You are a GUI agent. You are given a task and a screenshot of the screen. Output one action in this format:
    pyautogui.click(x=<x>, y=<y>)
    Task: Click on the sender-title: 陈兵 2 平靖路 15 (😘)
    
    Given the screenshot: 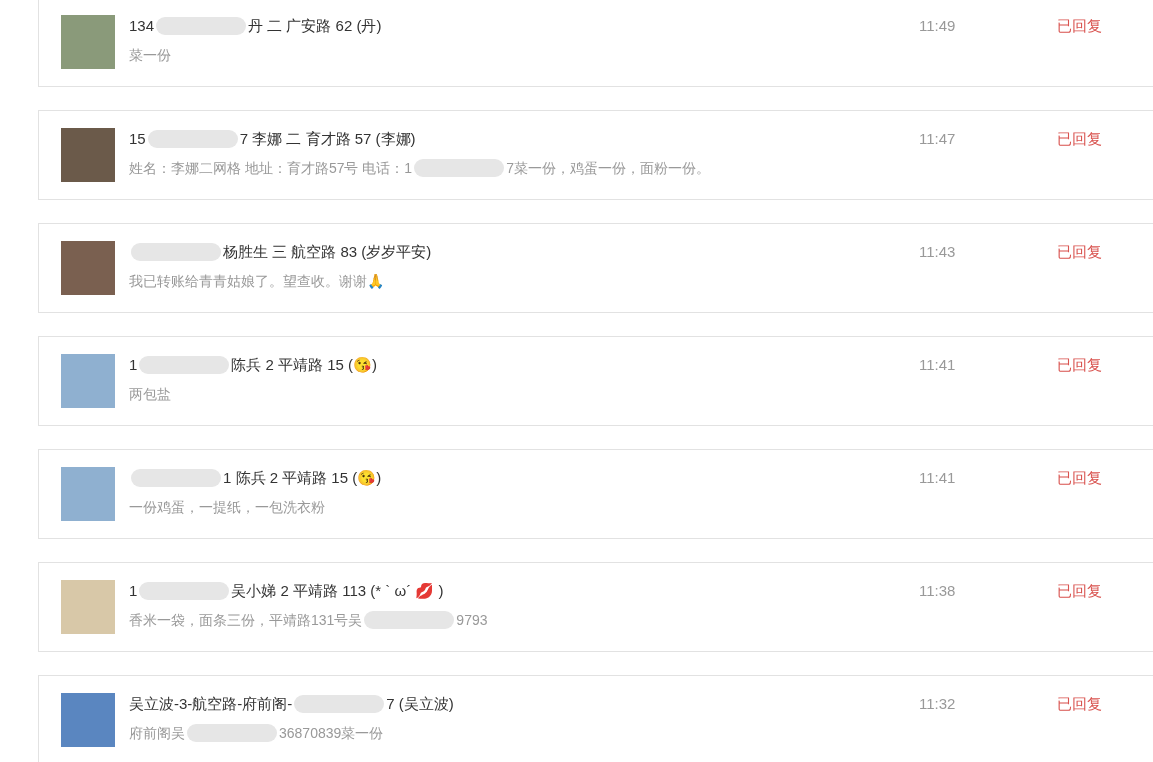 What is the action you would take?
    pyautogui.click(x=304, y=365)
    